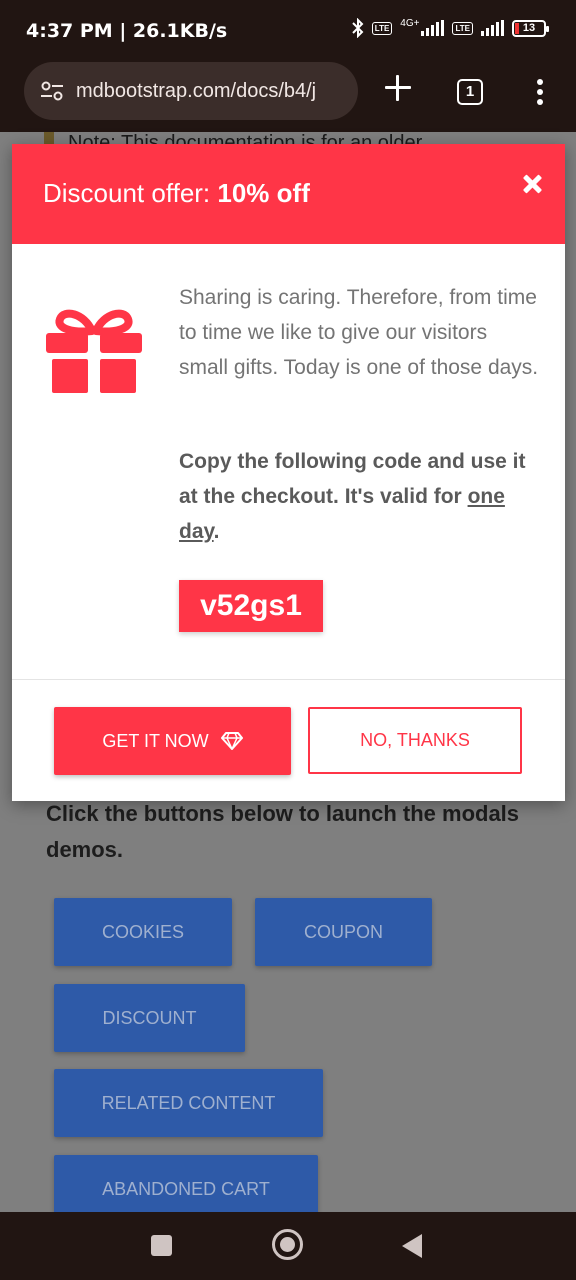 This screenshot has height=1280, width=576. What do you see at coordinates (288, 679) in the screenshot?
I see `modal-divider` at bounding box center [288, 679].